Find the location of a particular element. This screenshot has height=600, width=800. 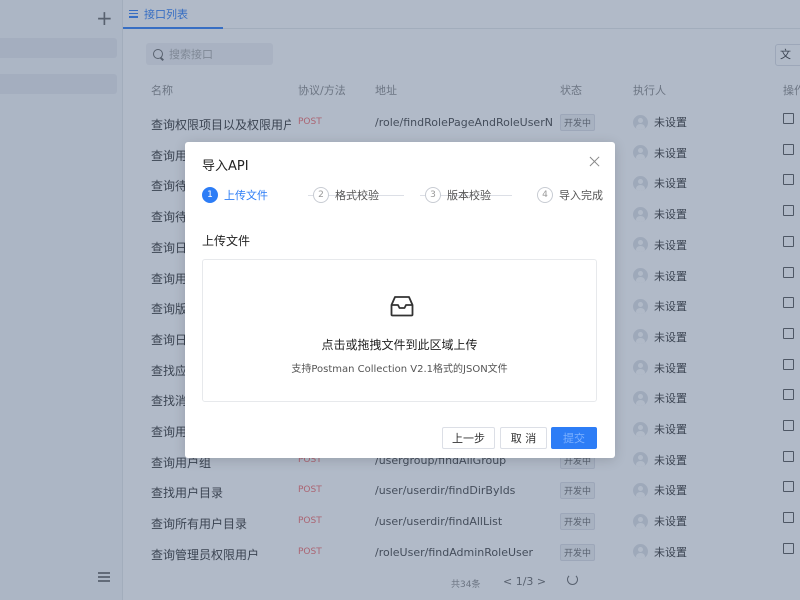

step-2: 2 格式校验 is located at coordinates (346, 195).